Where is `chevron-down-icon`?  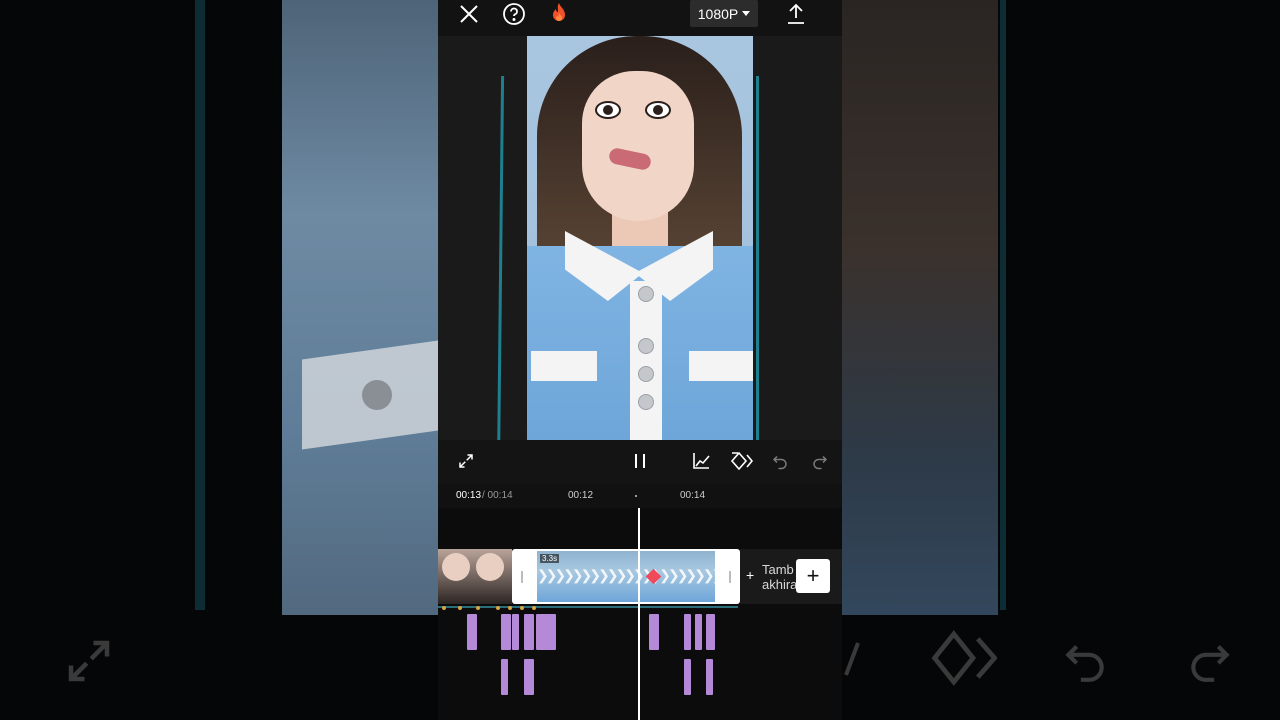 chevron-down-icon is located at coordinates (746, 13).